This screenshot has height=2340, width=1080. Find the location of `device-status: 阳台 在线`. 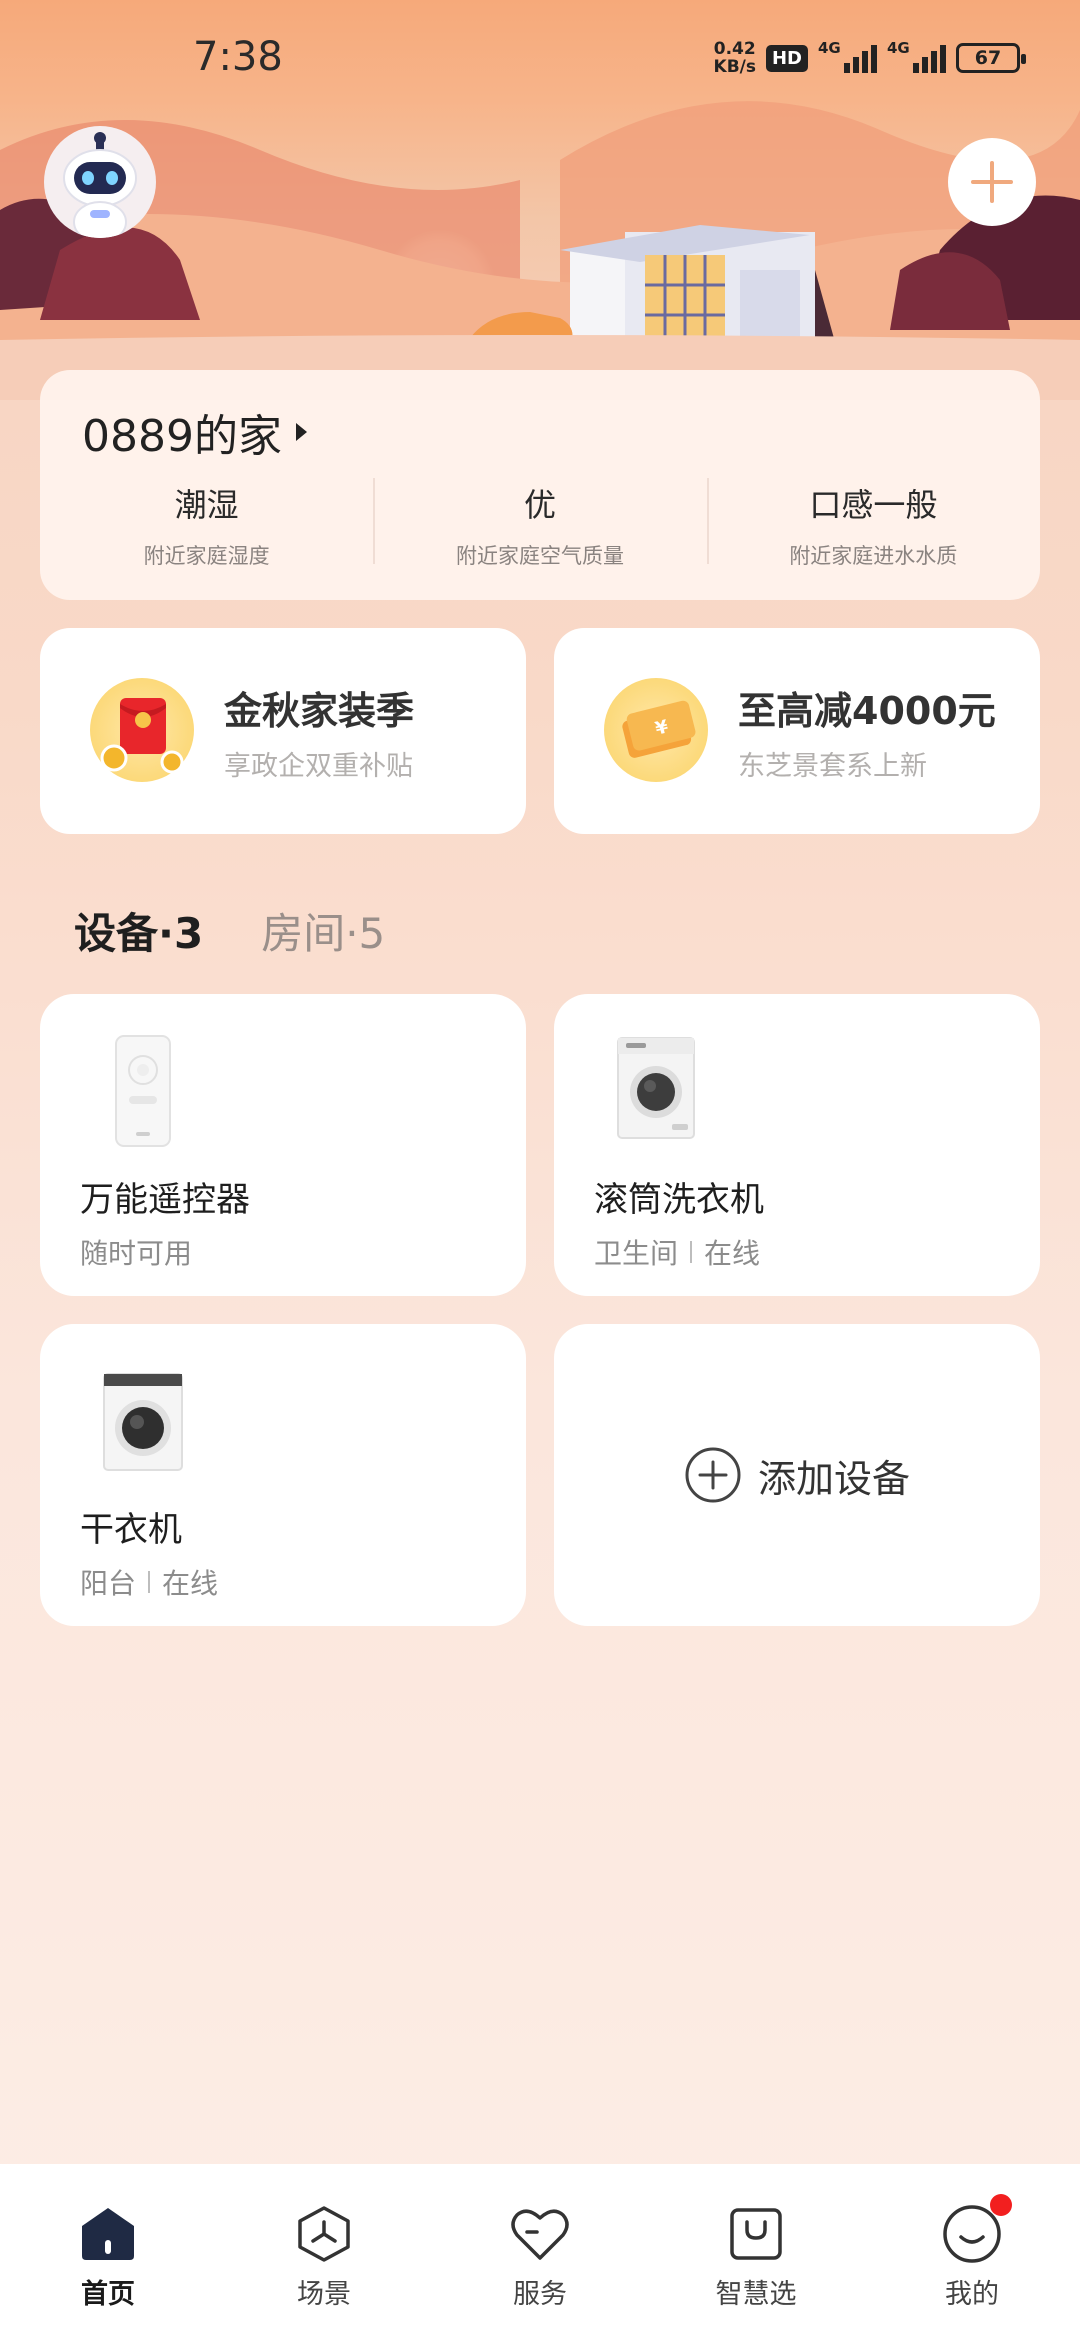

device-status: 阳台 在线 is located at coordinates (149, 1583).